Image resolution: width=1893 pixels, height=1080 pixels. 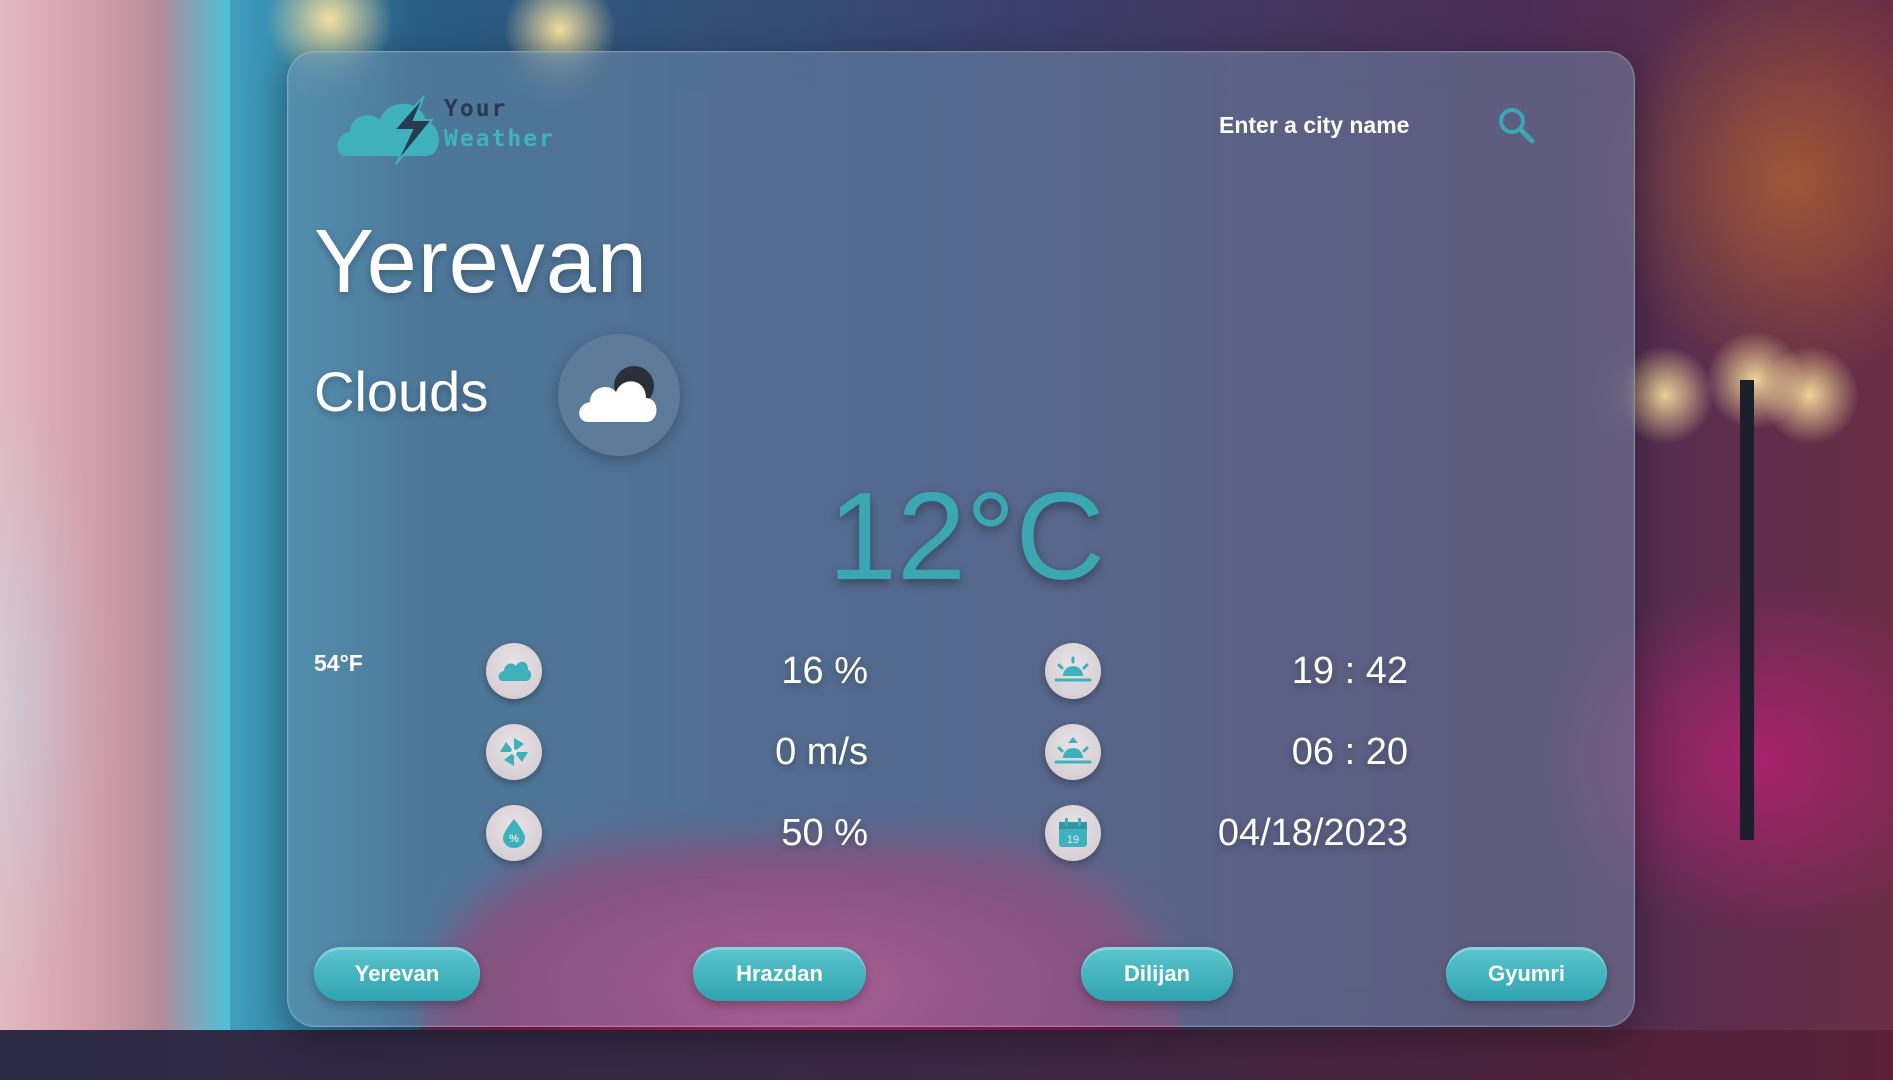 I want to click on cloud-lightning-logo-icon, so click(x=388, y=129).